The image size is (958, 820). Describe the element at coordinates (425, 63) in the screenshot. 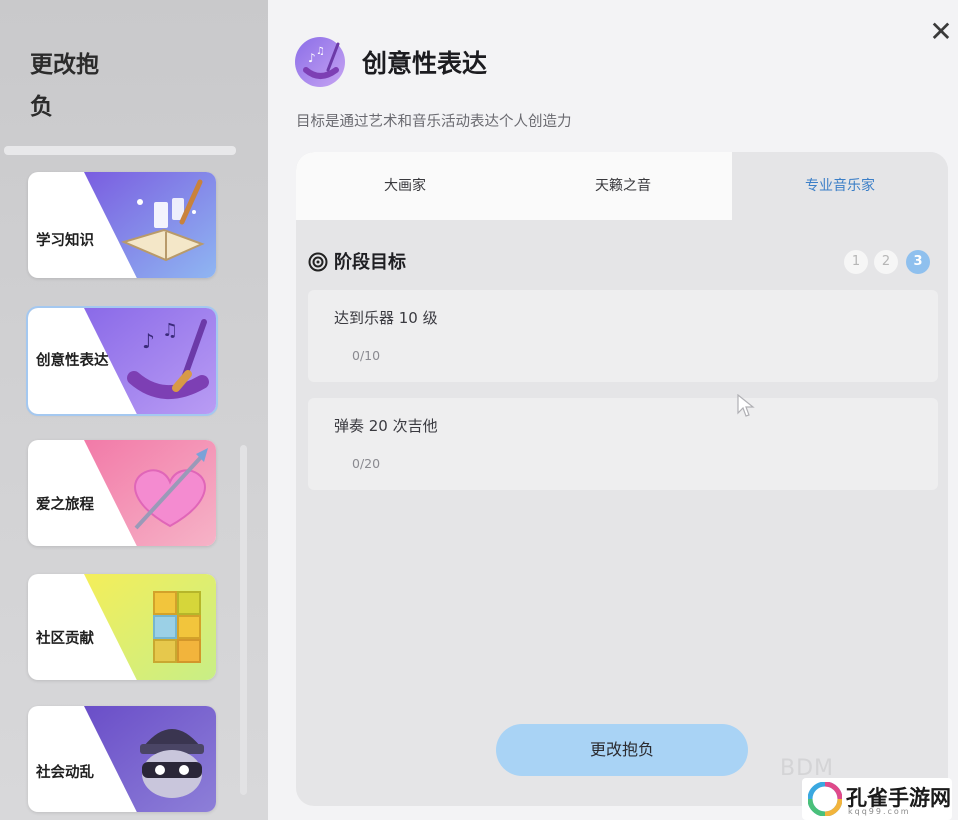

I see `page-title: 创意性表达` at that location.